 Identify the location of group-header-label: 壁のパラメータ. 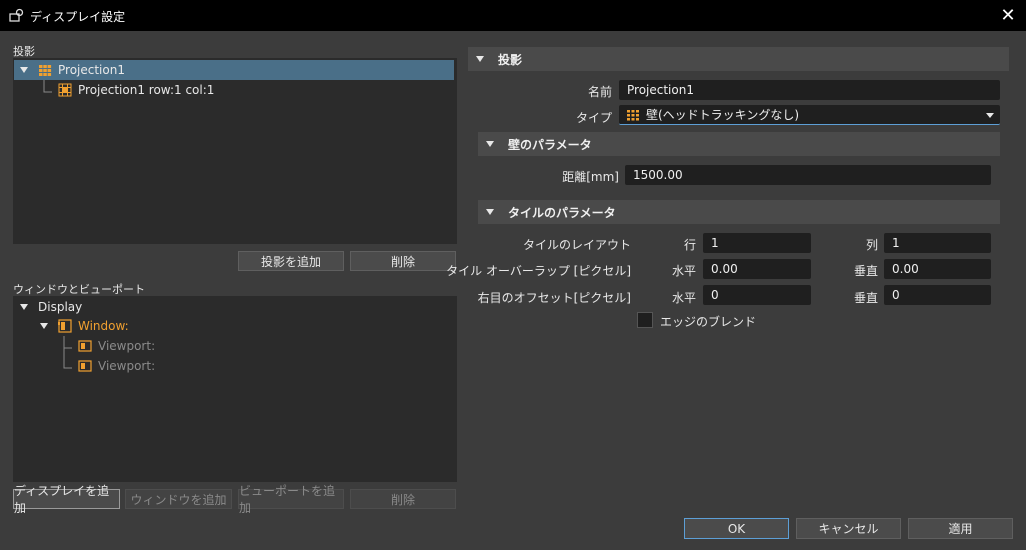
(550, 144).